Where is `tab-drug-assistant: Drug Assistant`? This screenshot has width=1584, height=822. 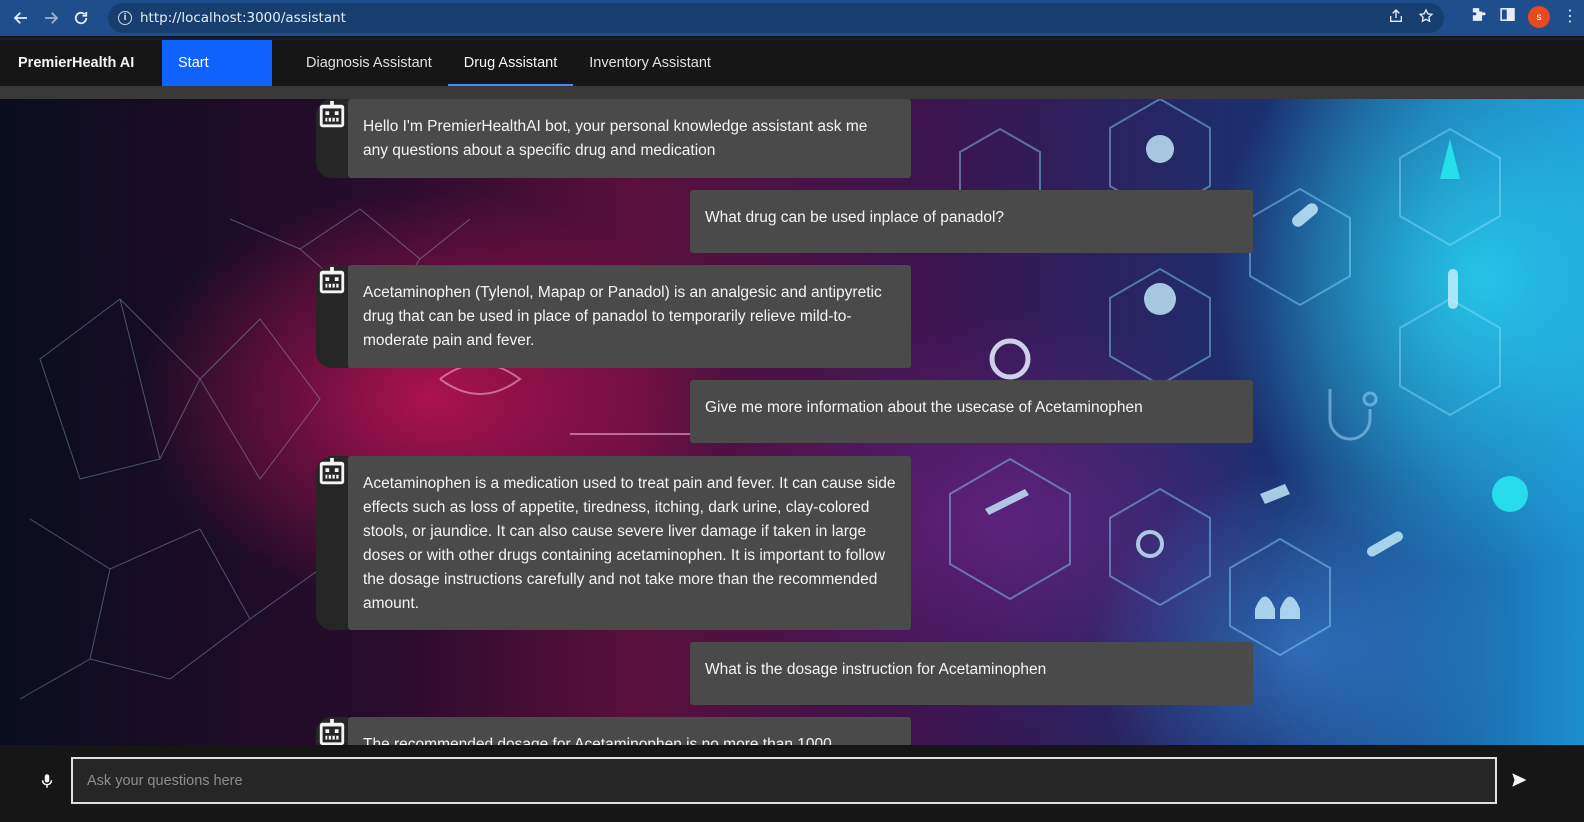 tab-drug-assistant: Drug Assistant is located at coordinates (510, 63).